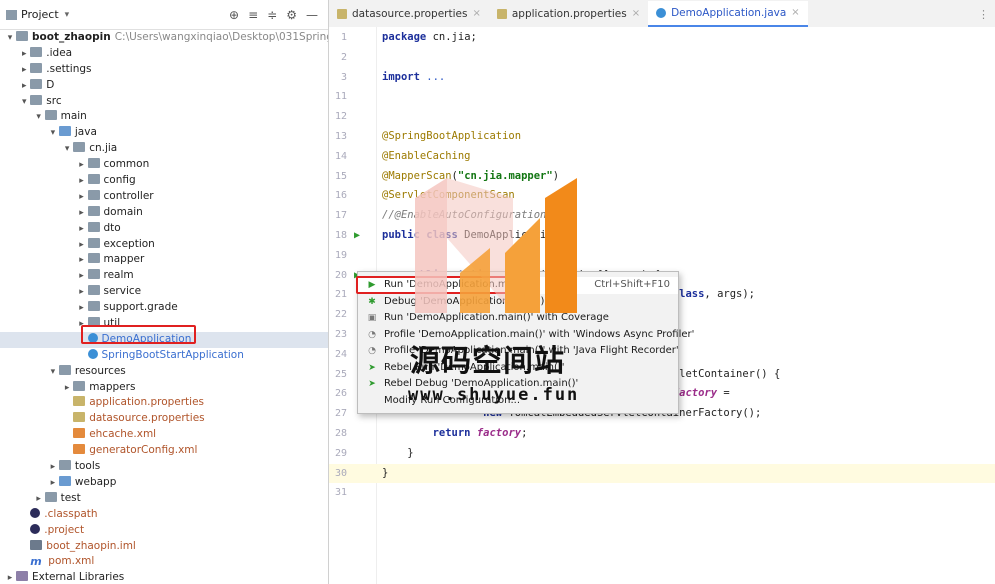 This screenshot has width=995, height=584. I want to click on tree-item: SpringBootStartApplication, so click(164, 356).